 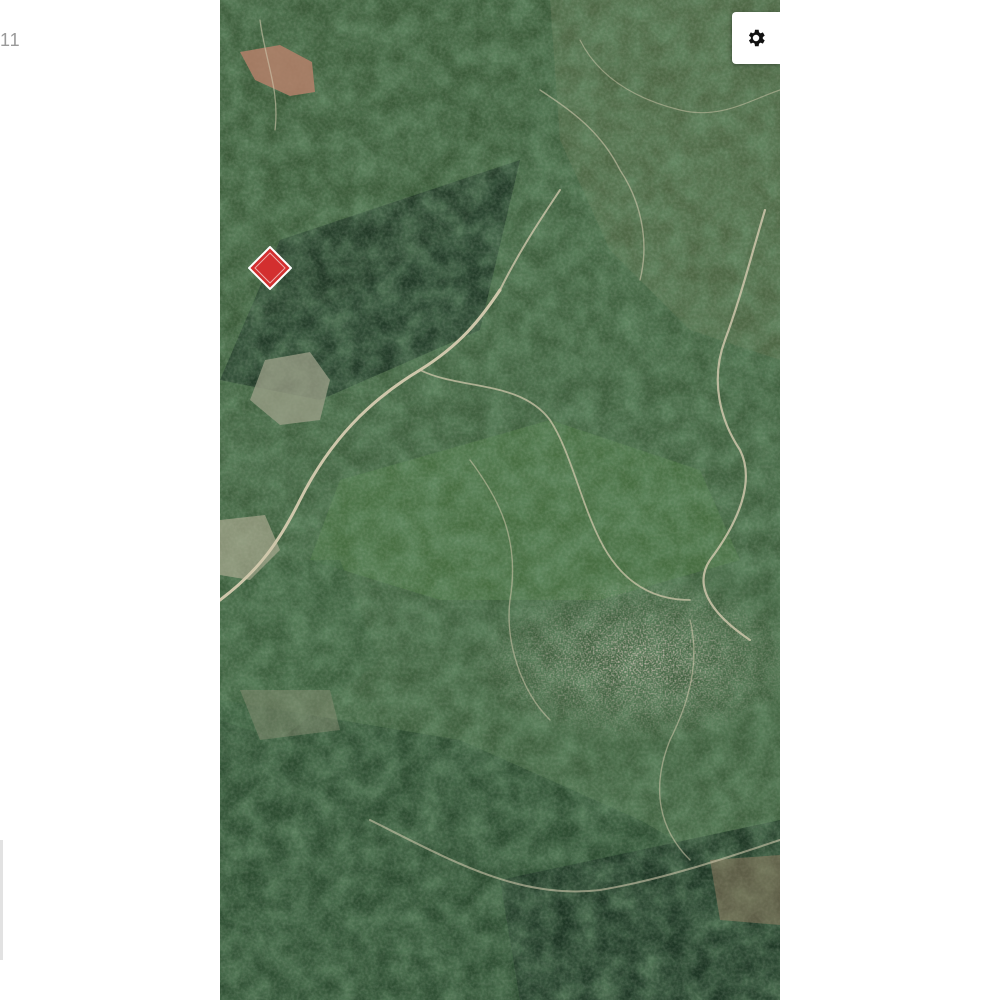 I want to click on location-marker-icon, so click(x=270, y=268).